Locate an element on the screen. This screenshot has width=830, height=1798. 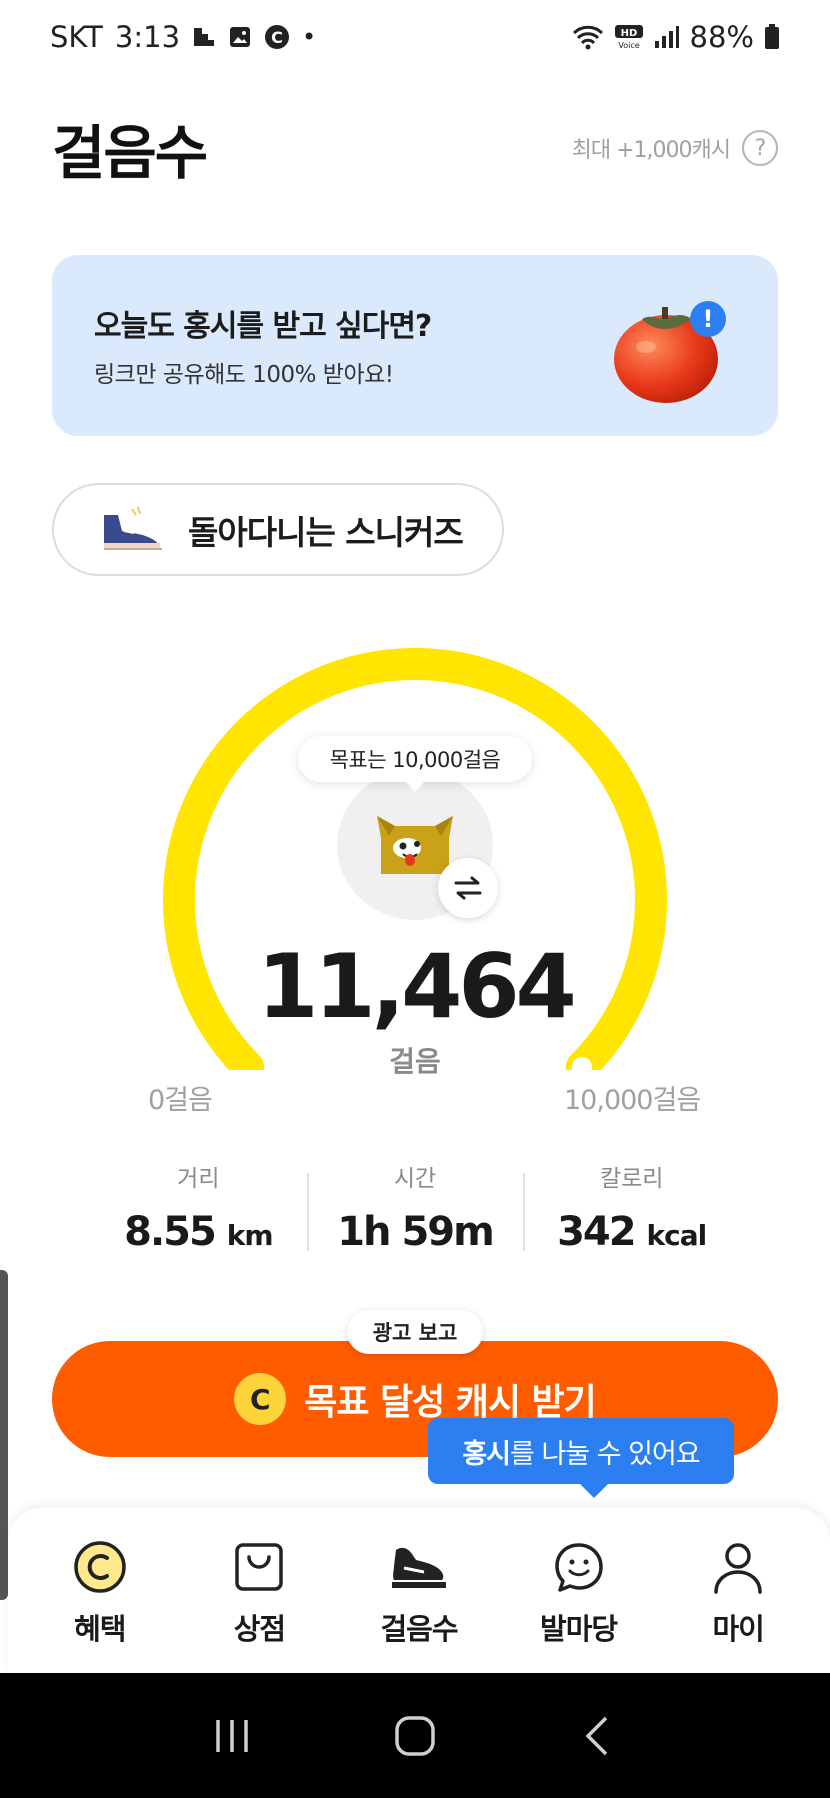
share-tooltip: 홍시 를 나눌 수 있어요 is located at coordinates (581, 1458).